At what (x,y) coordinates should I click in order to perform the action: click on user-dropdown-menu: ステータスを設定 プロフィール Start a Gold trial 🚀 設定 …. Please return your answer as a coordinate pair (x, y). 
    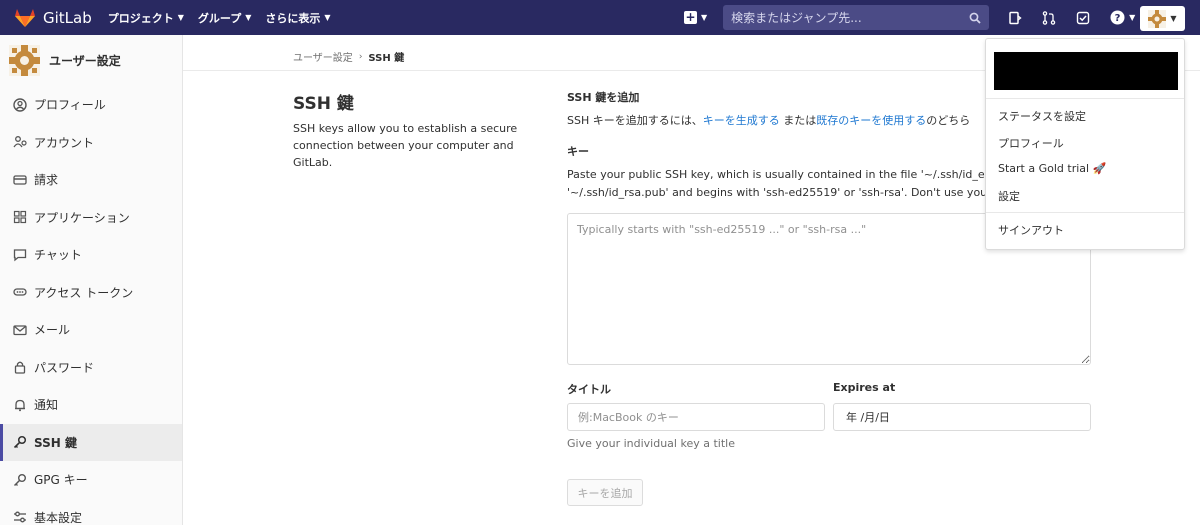
    Looking at the image, I should click on (1085, 144).